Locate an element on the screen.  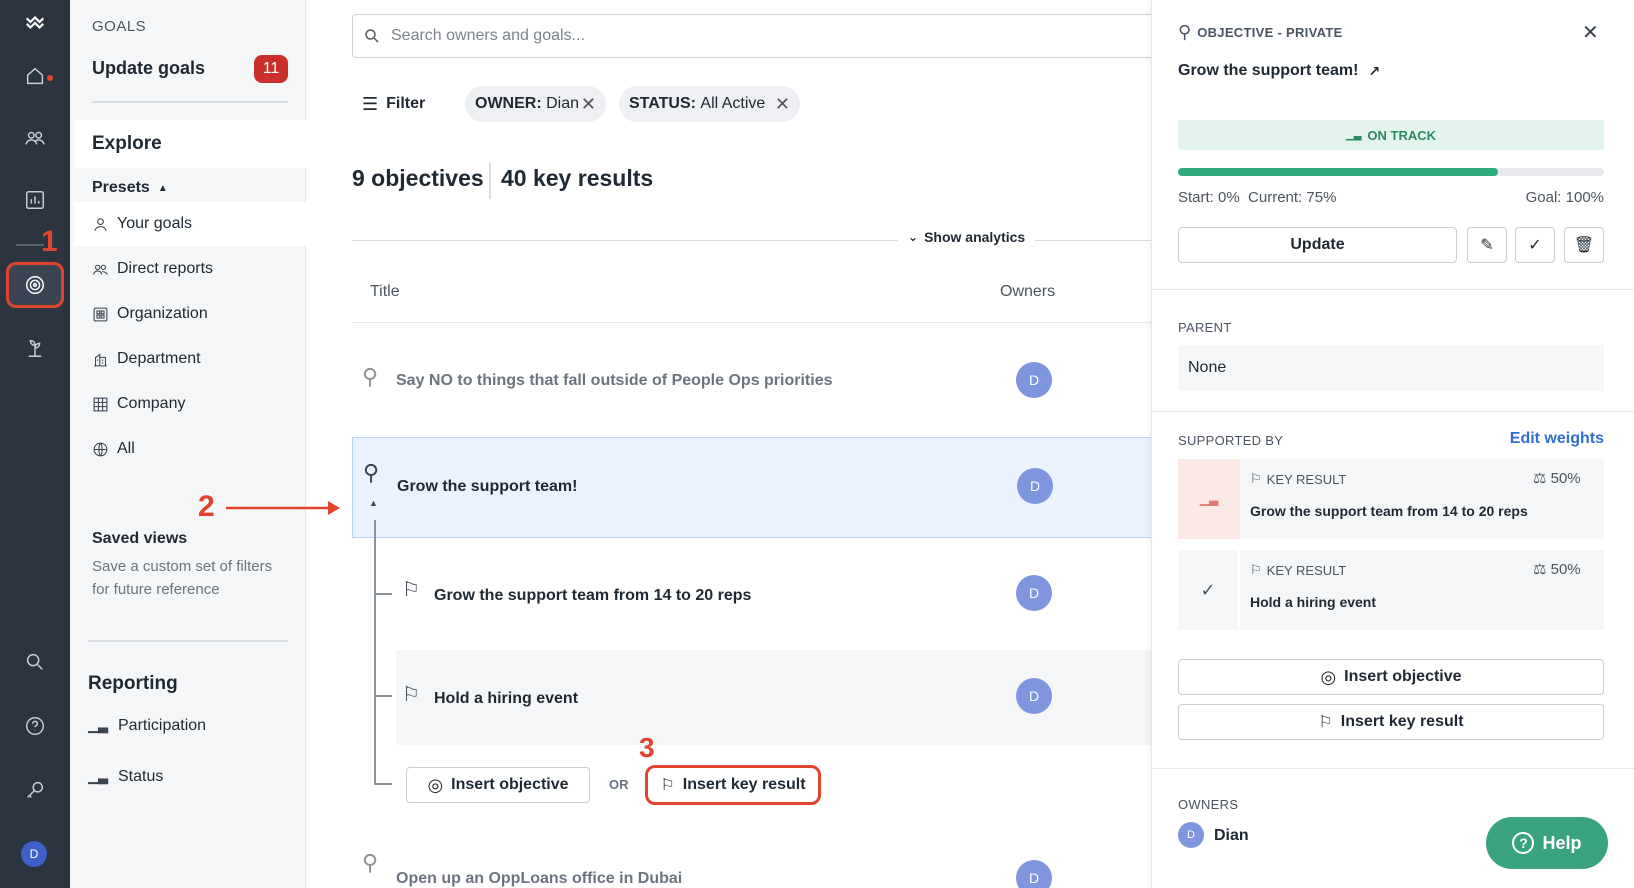
objective-row: ⚲ Open up an OppLoans office in Dubai D is located at coordinates (751, 864).